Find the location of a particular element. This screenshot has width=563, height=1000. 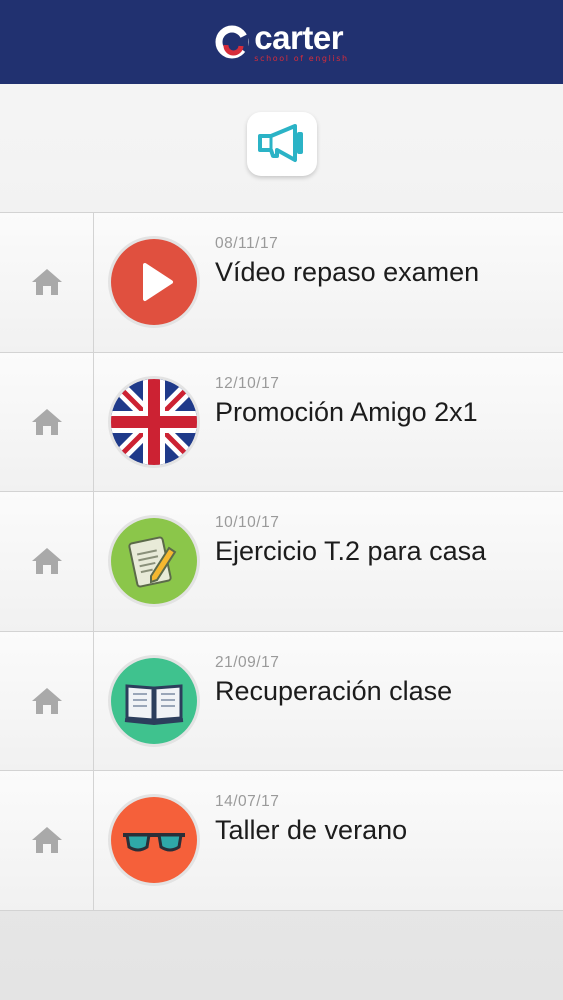

list-item: 21/09/17 Recuperación clase is located at coordinates (281, 701).